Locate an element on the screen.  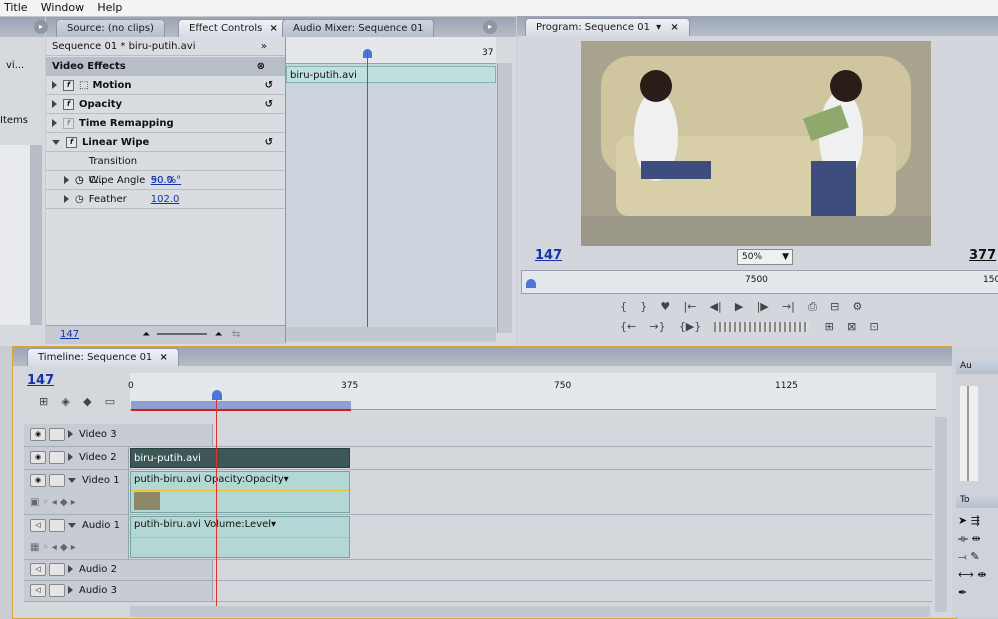
param-value-feather: 102.0 is located at coordinates (165, 199).